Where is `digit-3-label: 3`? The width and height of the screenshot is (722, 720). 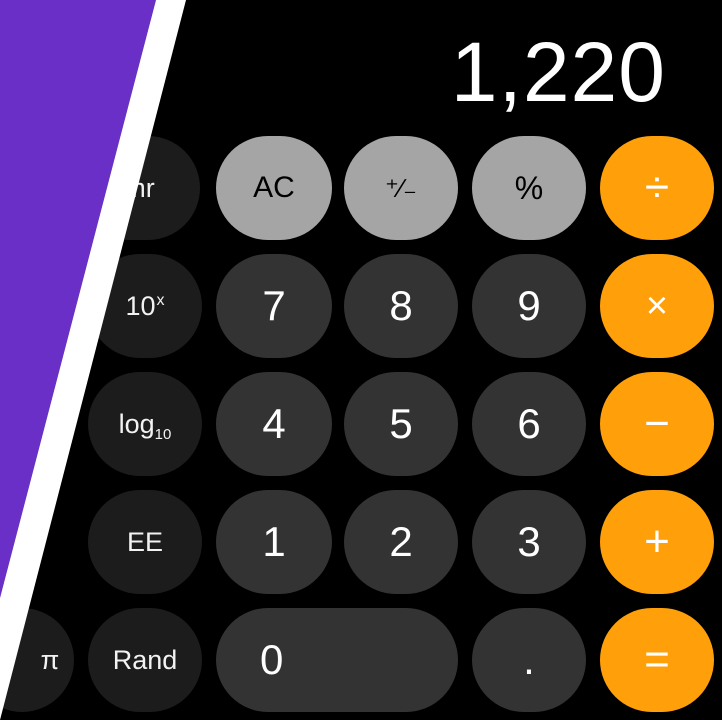 digit-3-label: 3 is located at coordinates (529, 541).